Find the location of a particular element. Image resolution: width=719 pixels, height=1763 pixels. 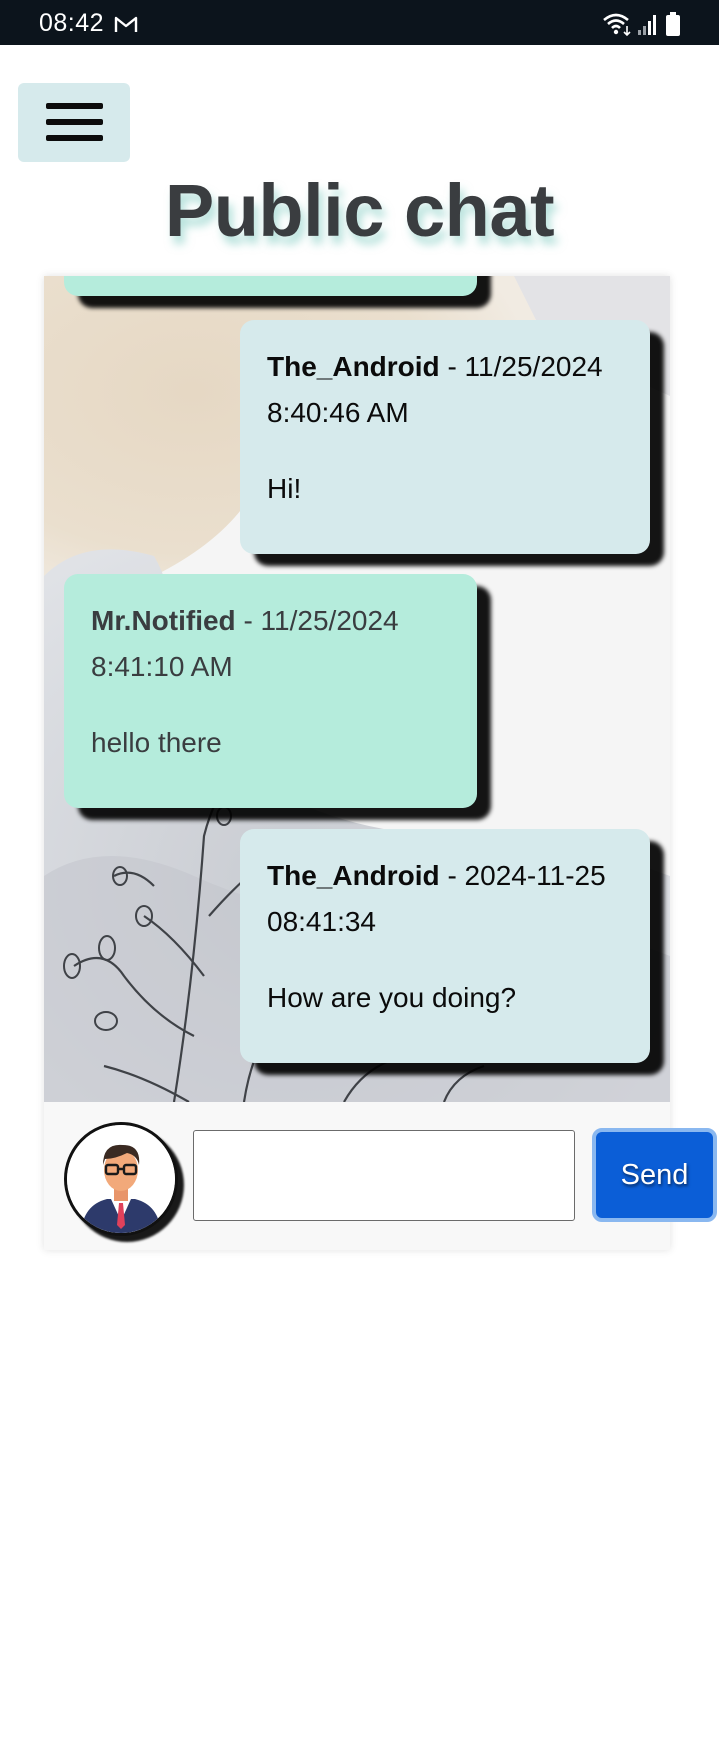

message-text: Hi! is located at coordinates (284, 488).